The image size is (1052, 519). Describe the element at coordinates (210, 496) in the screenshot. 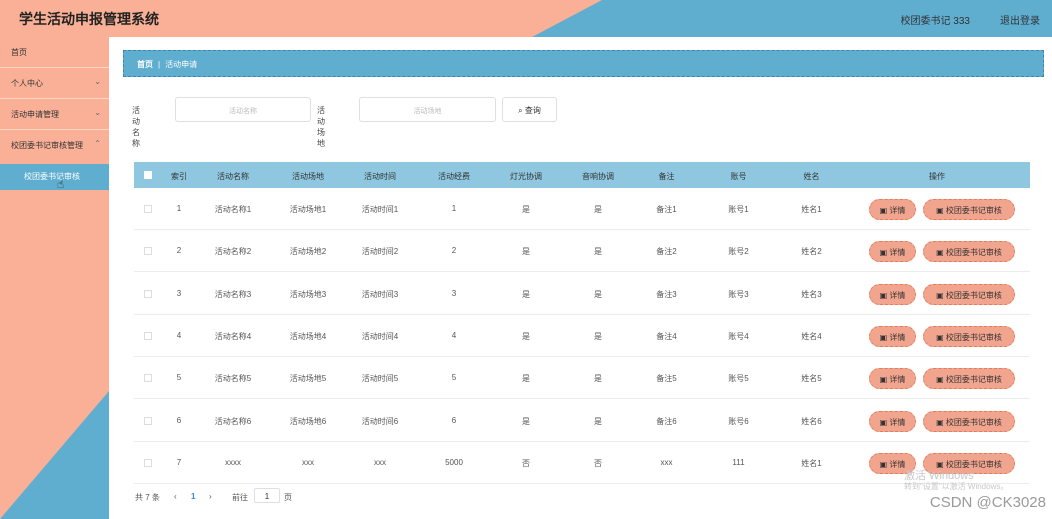

I see `pager-next-icon: ›` at that location.